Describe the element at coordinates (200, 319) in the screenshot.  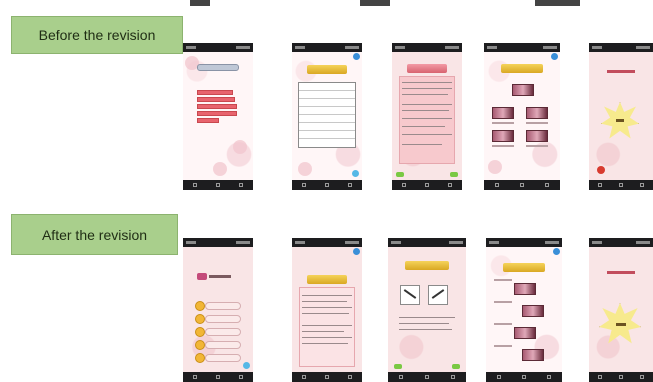
I see `menu-icon-petunjuk` at that location.